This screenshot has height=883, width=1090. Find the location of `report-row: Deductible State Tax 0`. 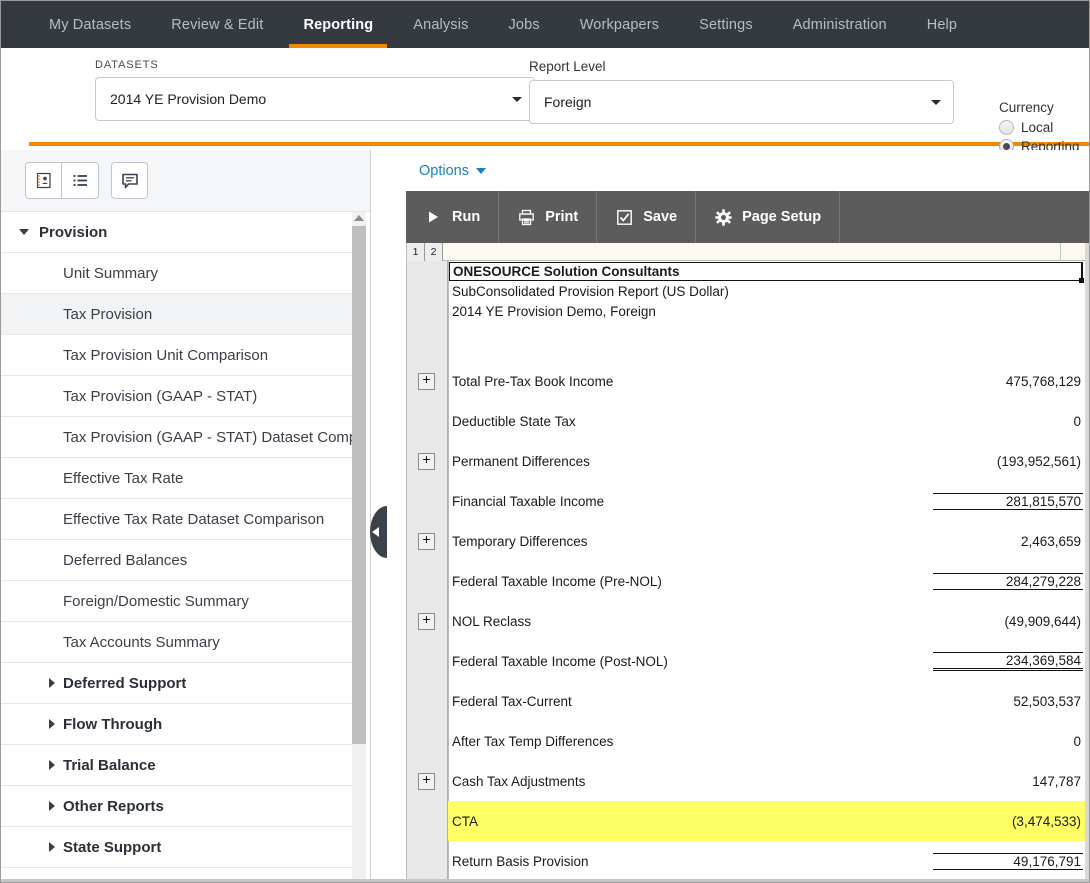

report-row: Deductible State Tax 0 is located at coordinates (768, 421).